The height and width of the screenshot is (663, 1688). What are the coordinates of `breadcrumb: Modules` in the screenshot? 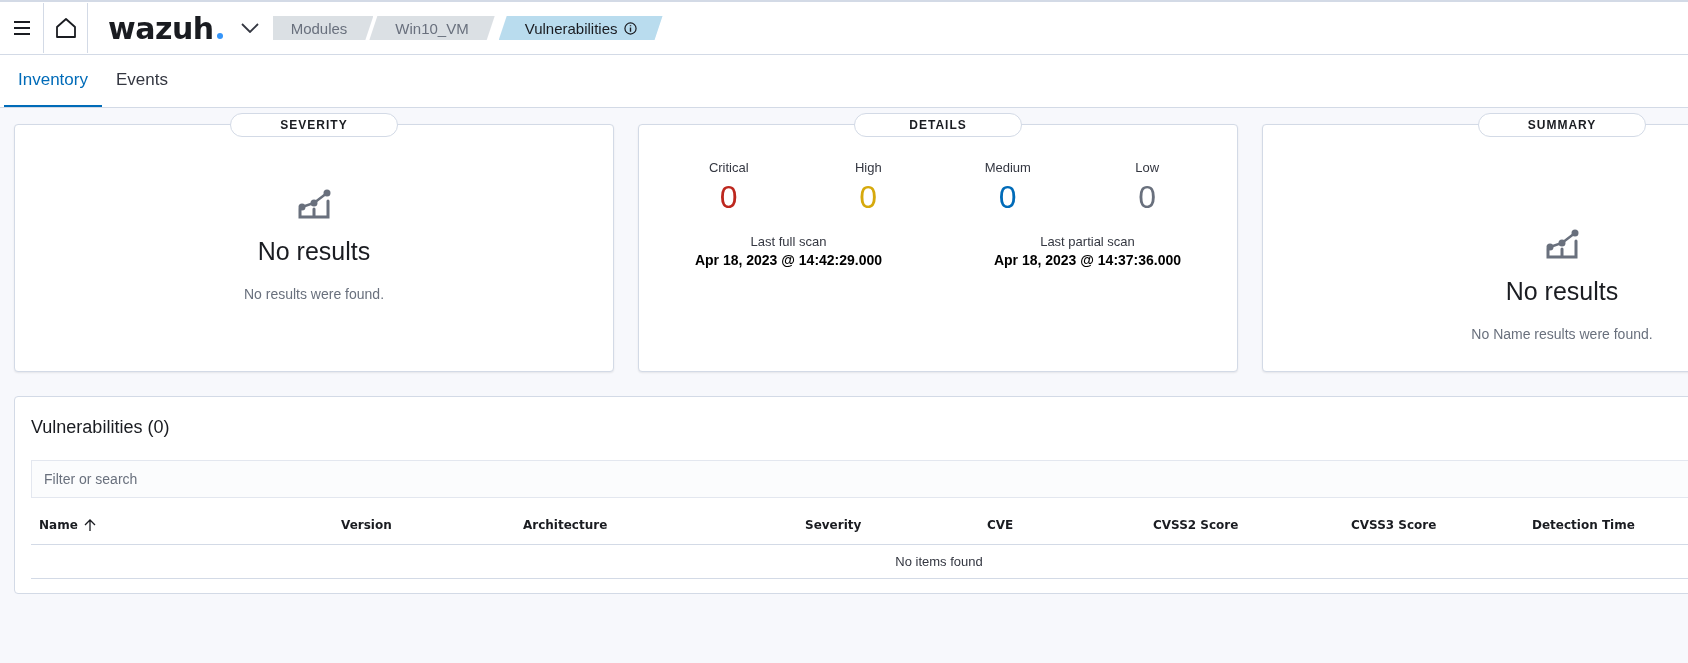 It's located at (323, 28).